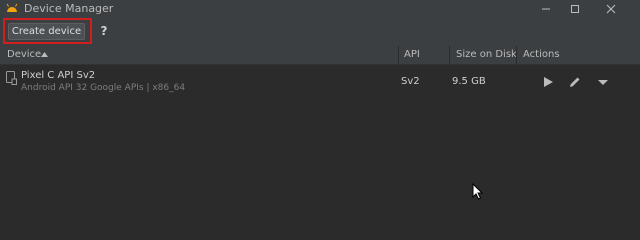 The height and width of the screenshot is (240, 640). What do you see at coordinates (469, 81) in the screenshot?
I see `device-size: 9.5 GB` at bounding box center [469, 81].